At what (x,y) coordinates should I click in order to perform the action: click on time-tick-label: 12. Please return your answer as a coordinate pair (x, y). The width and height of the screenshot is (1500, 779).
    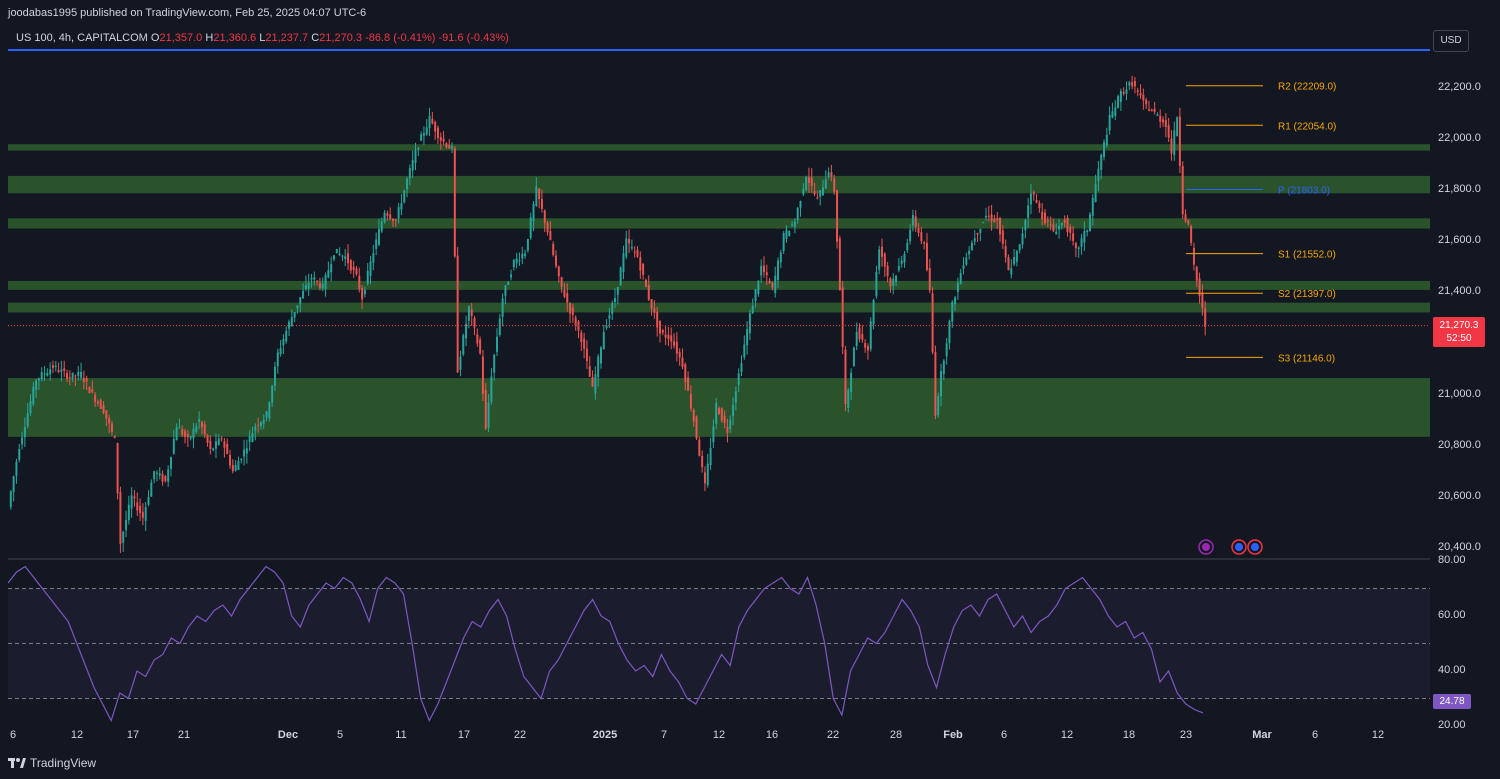
    Looking at the image, I should click on (77, 735).